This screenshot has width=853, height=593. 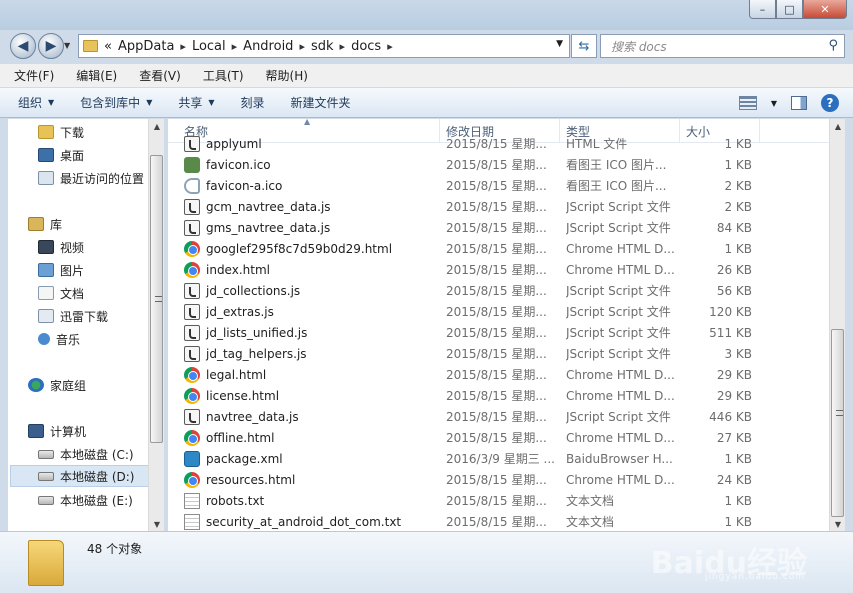 What do you see at coordinates (45, 224) in the screenshot?
I see `nav-item-libraries: 库` at bounding box center [45, 224].